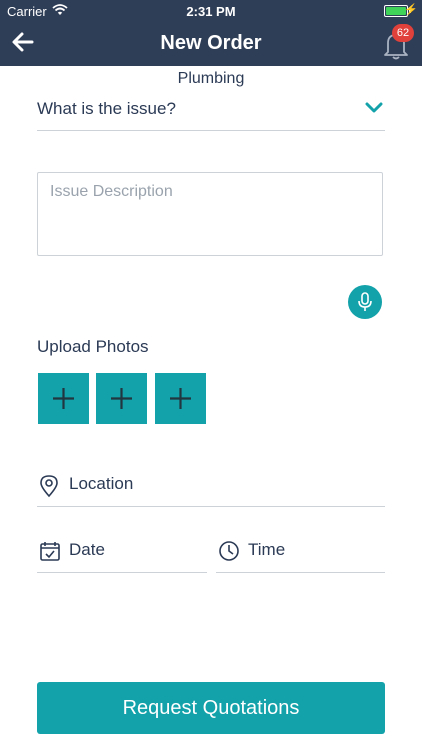 The image size is (422, 750). What do you see at coordinates (267, 549) in the screenshot?
I see `time-label: Time` at bounding box center [267, 549].